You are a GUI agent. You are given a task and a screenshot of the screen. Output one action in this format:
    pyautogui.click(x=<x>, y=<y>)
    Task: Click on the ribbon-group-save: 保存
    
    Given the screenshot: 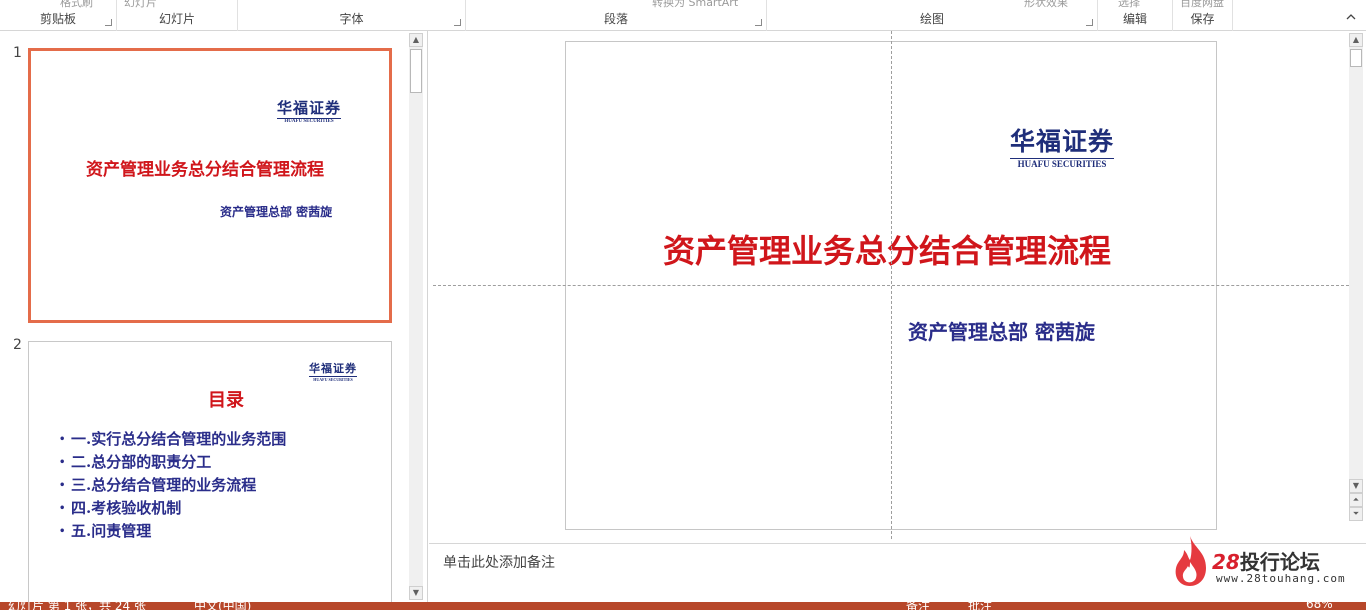 What is the action you would take?
    pyautogui.click(x=1203, y=15)
    